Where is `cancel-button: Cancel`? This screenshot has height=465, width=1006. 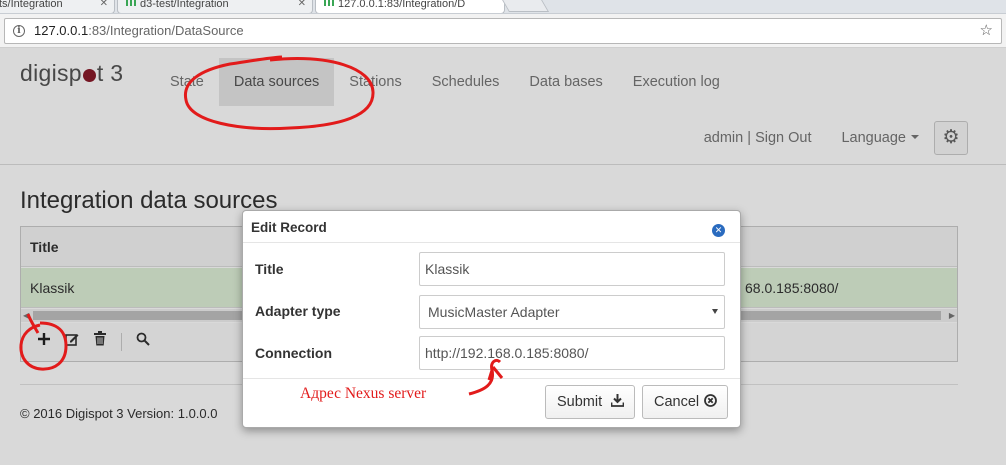
cancel-button: Cancel is located at coordinates (685, 402).